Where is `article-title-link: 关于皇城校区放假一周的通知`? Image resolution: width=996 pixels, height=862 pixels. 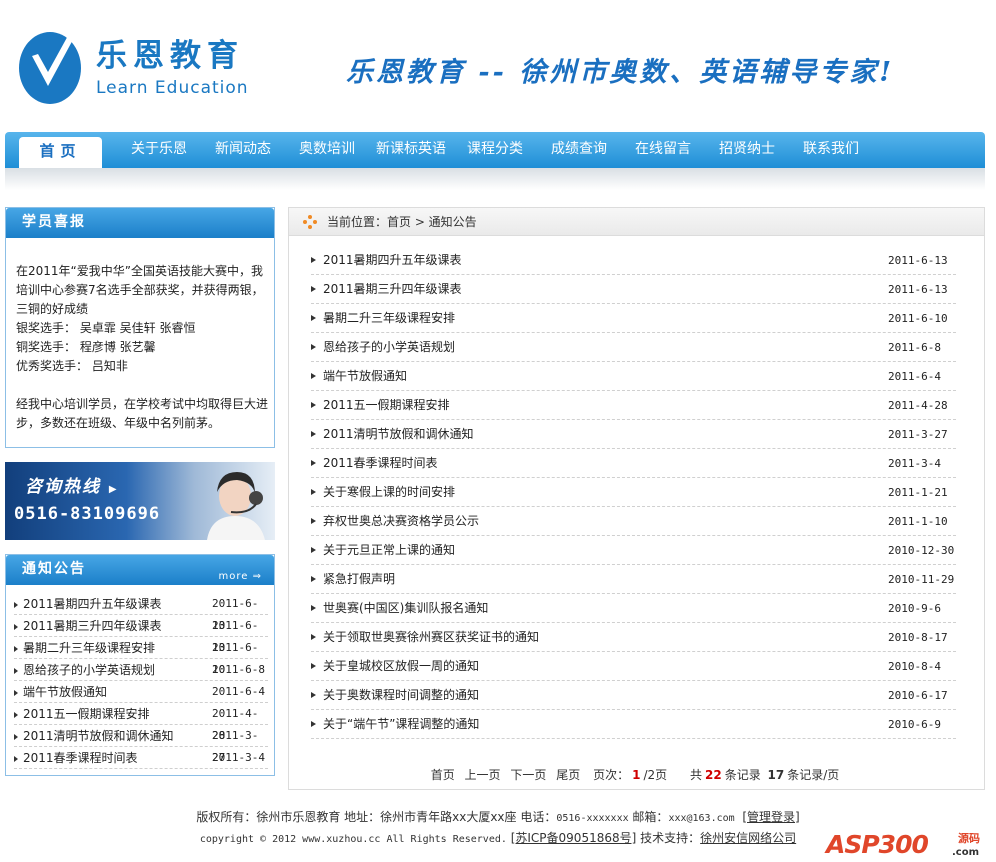 article-title-link: 关于皇城校区放假一周的通知 is located at coordinates (401, 666).